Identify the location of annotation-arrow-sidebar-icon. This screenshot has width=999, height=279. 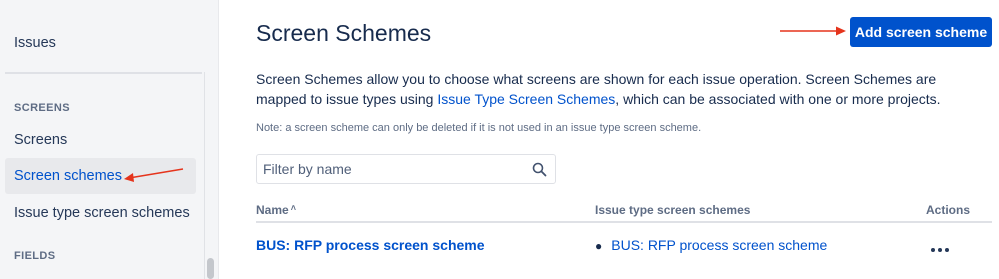
(154, 175).